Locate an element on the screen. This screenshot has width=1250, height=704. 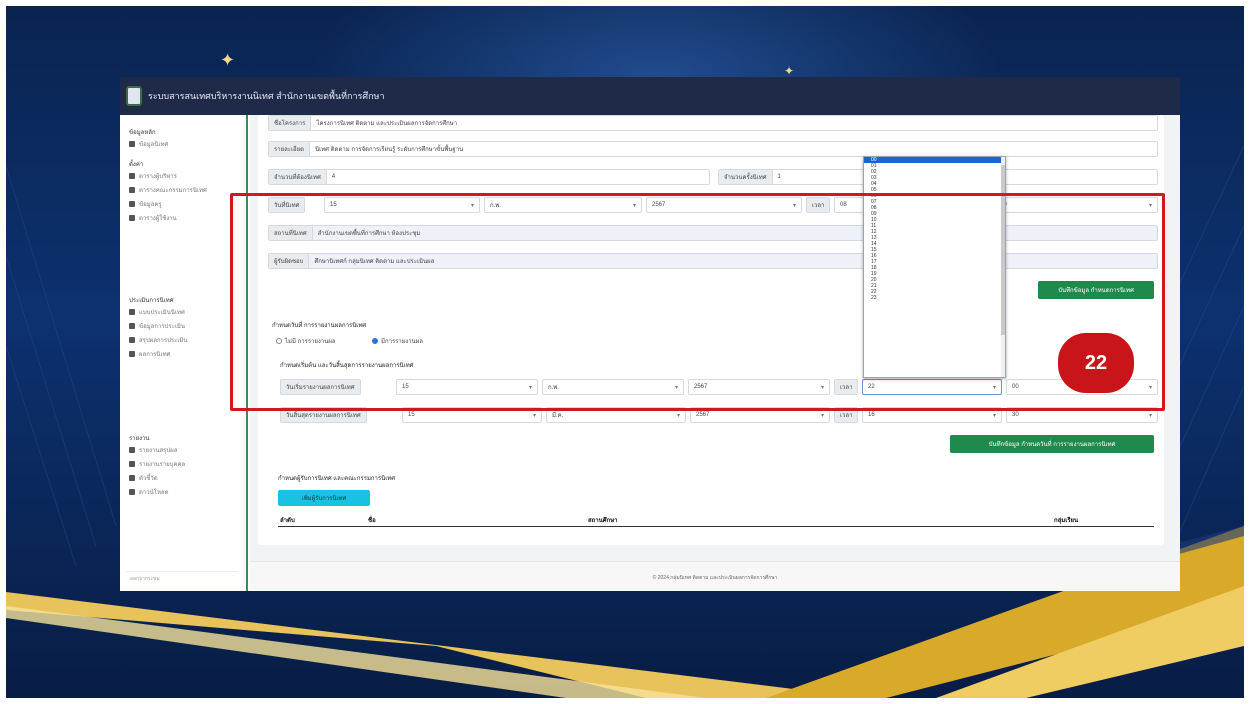
document-icon is located at coordinates (132, 354).